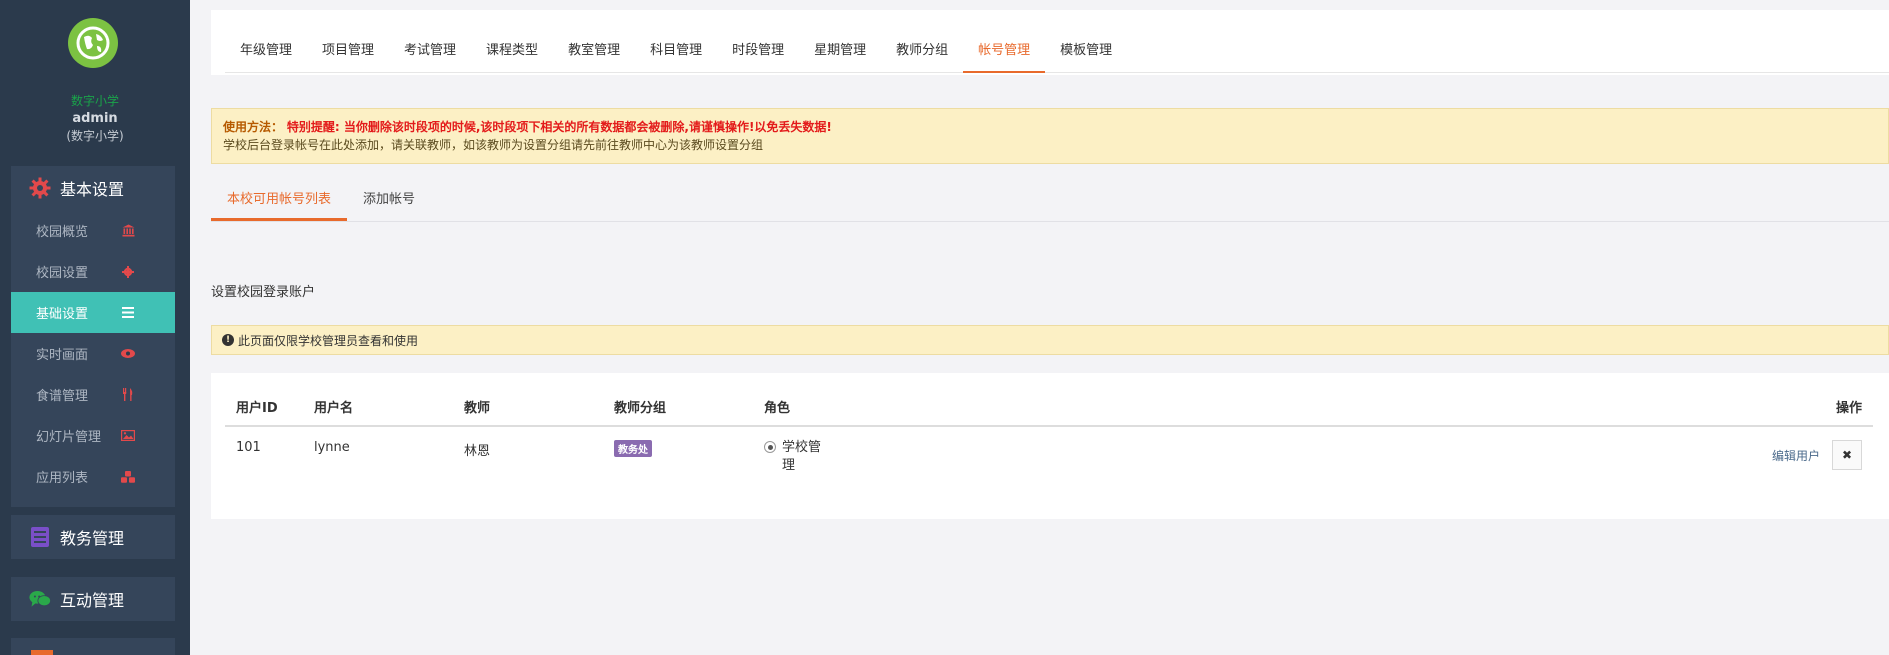 The image size is (1889, 655). I want to click on sidebar-item-menu-management: 食谱管理, so click(93, 394).